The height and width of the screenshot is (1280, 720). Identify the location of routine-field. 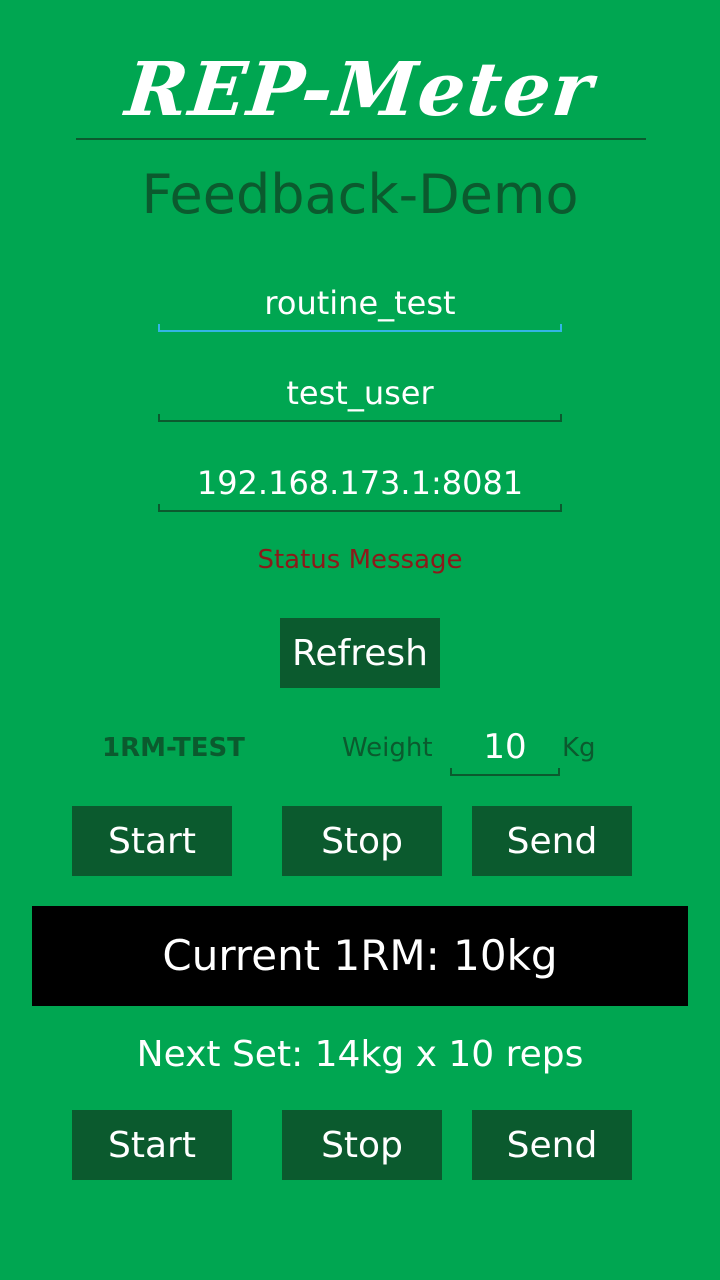
(360, 304).